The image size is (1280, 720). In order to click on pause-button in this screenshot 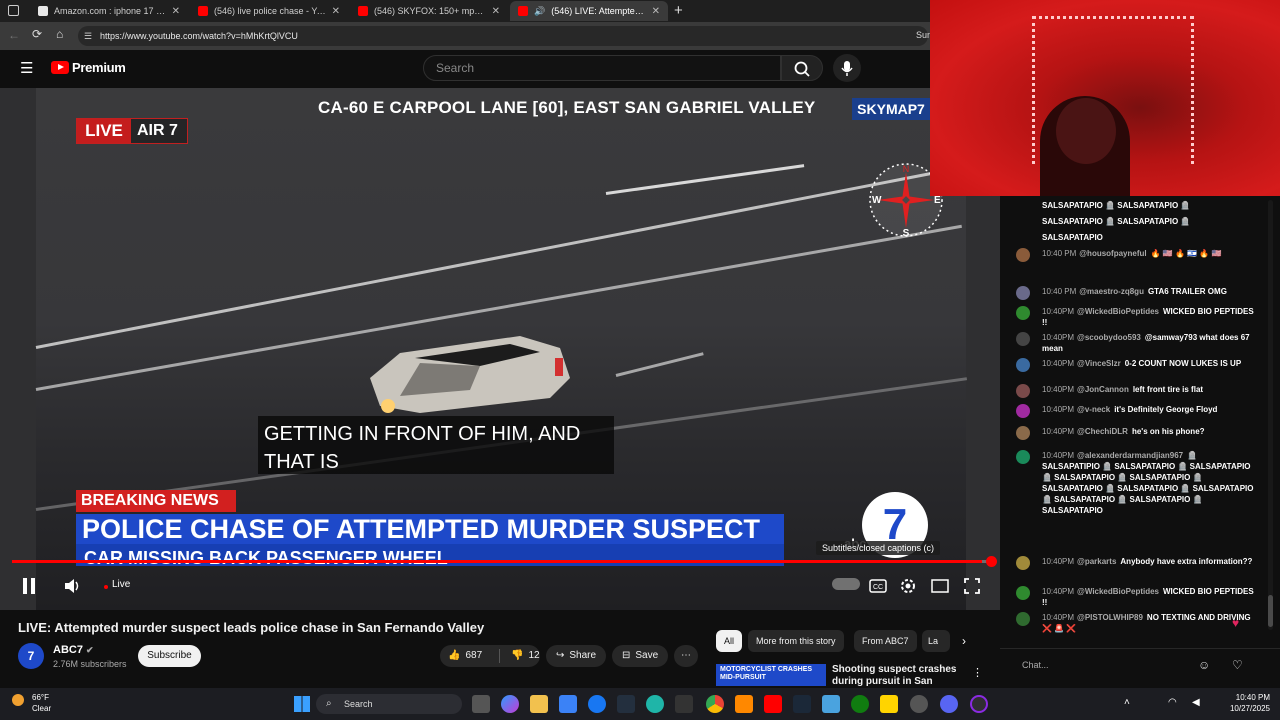, I will do `click(29, 586)`.